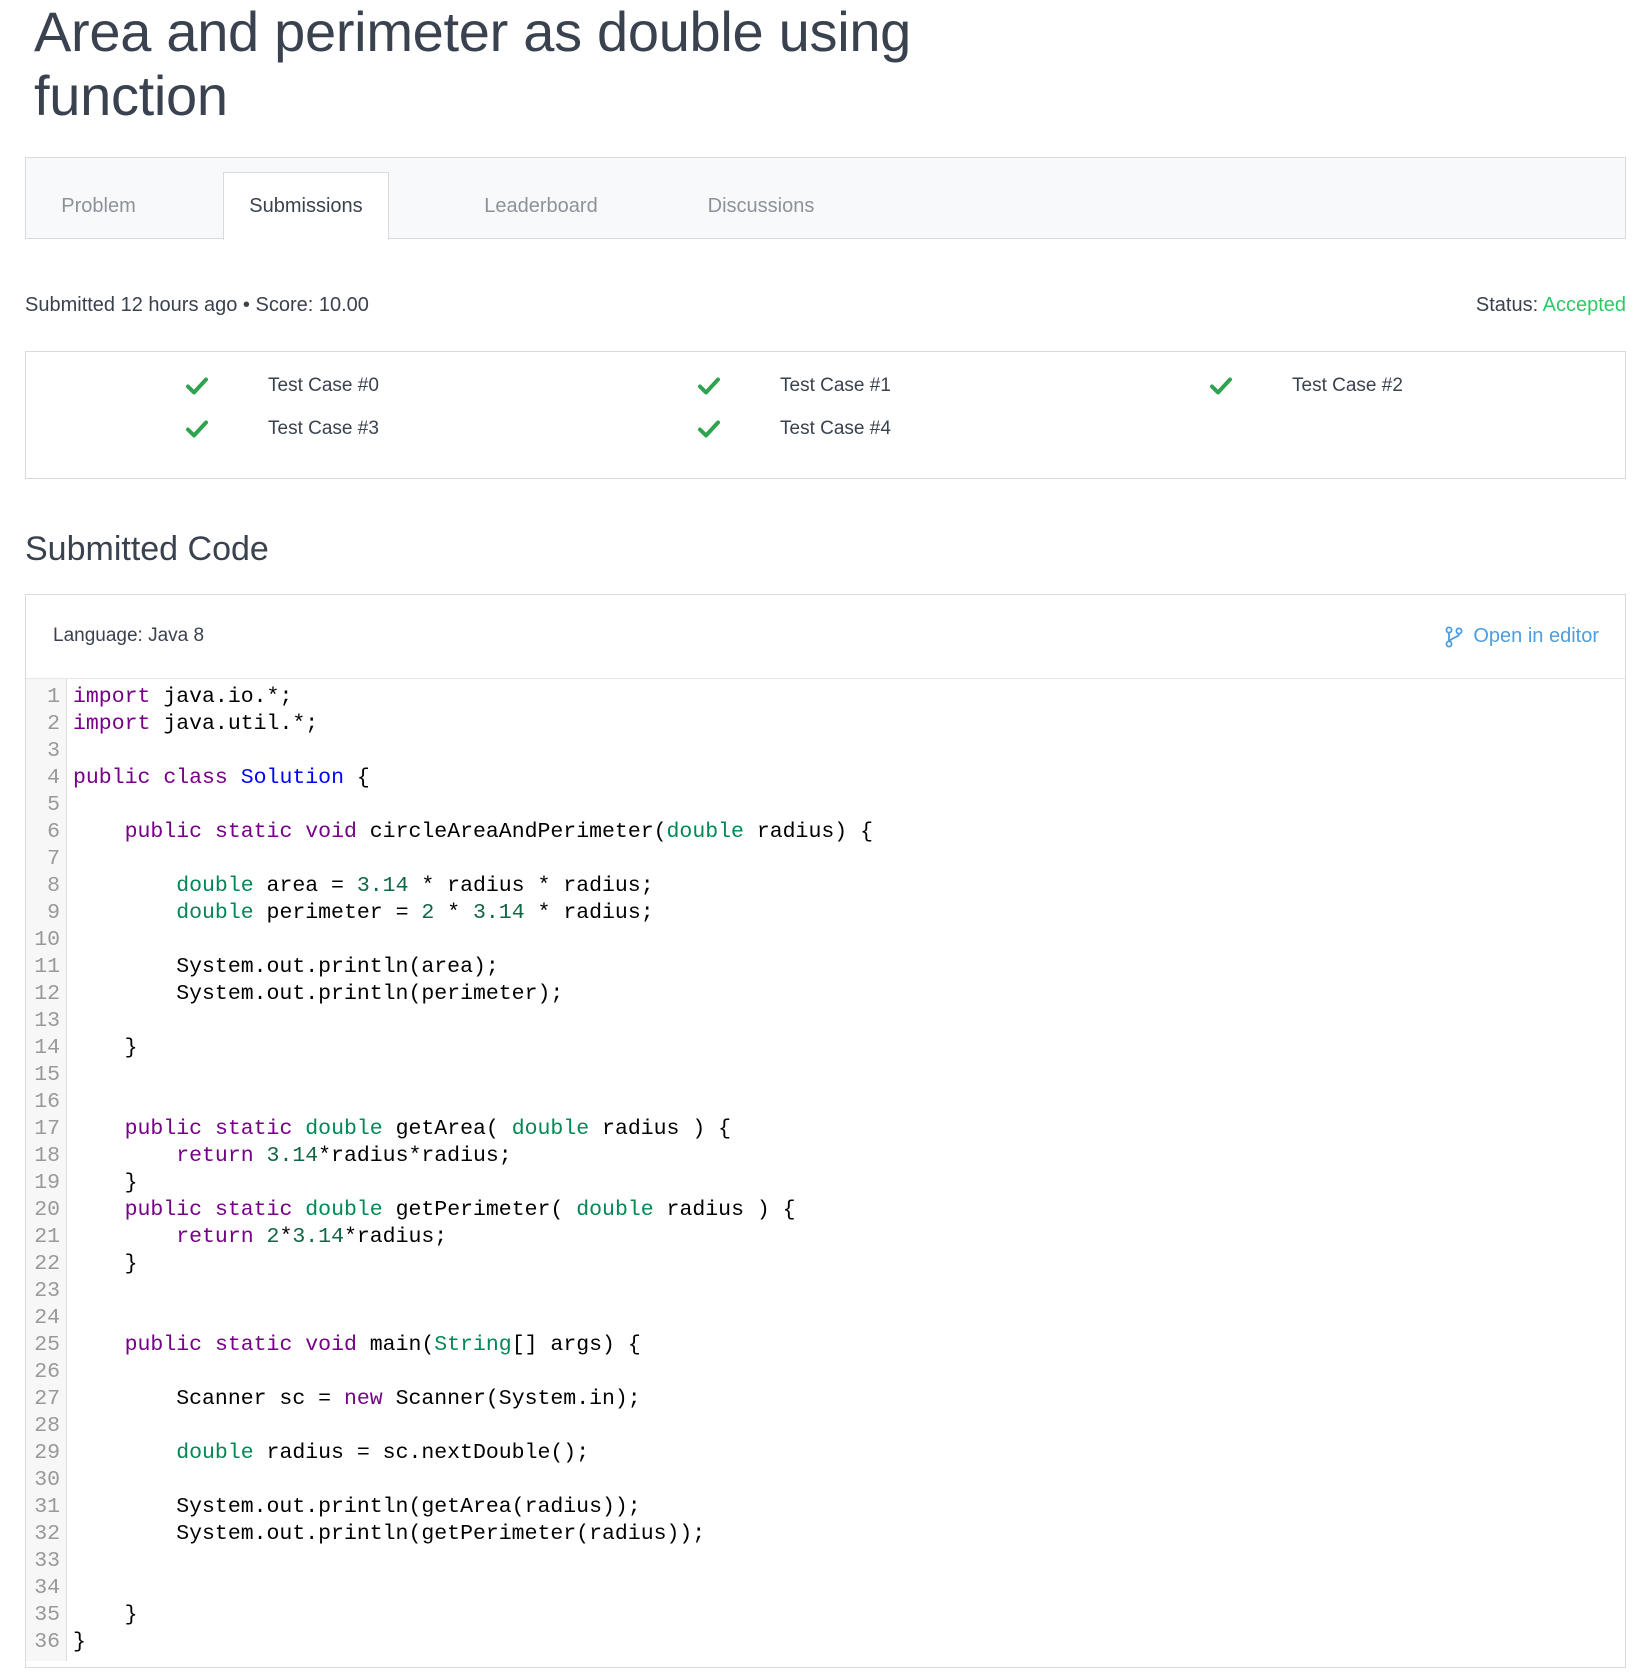  Describe the element at coordinates (821, 1264) in the screenshot. I see `code-line: 22 }` at that location.